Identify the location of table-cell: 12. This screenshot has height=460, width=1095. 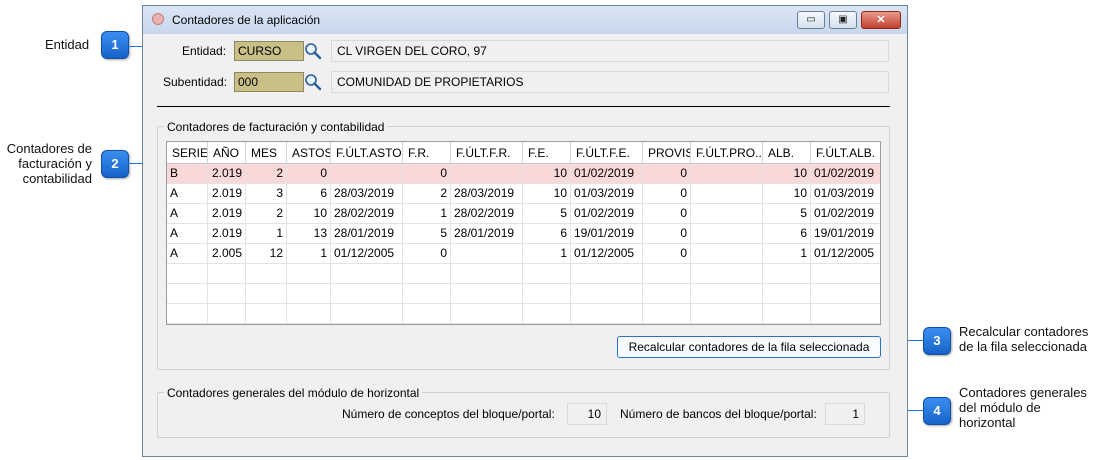
(266, 254).